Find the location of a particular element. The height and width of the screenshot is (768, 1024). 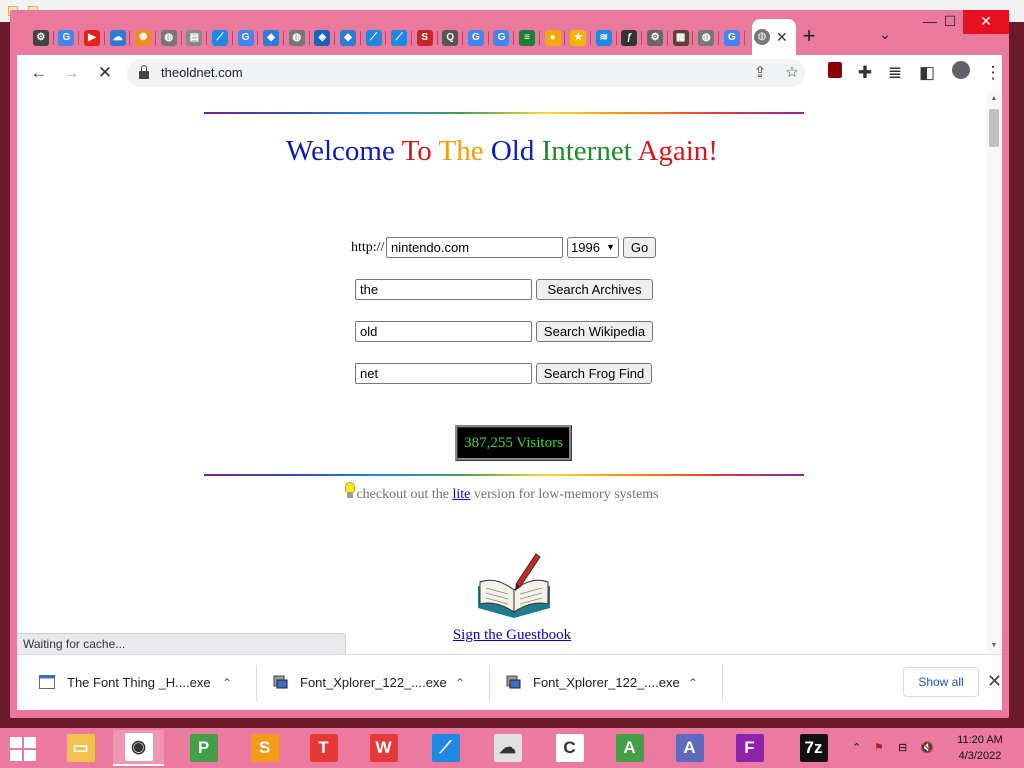

tab: ● is located at coordinates (553, 38).